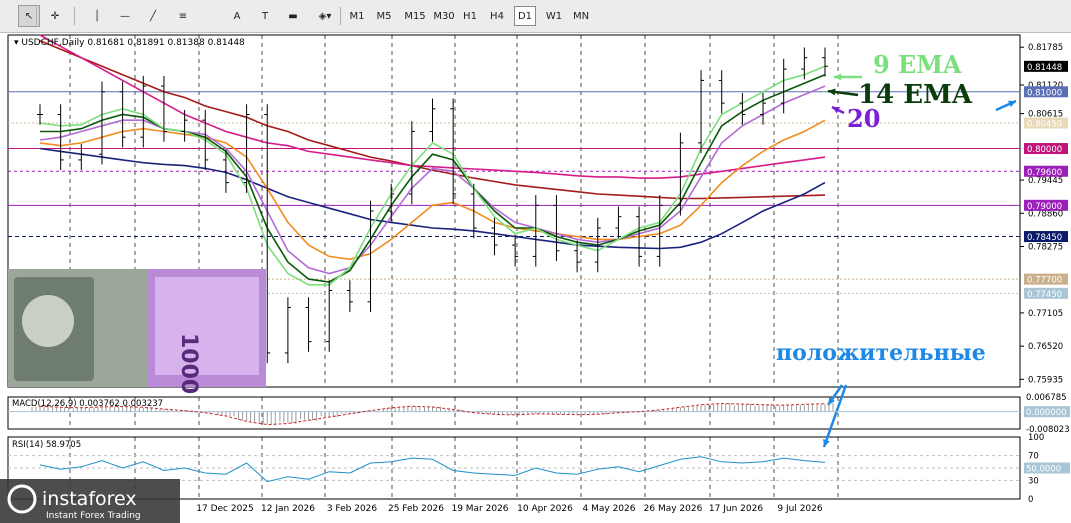  What do you see at coordinates (93, 516) in the screenshot?
I see `watermark-tagline: Instant Forex Trading` at bounding box center [93, 516].